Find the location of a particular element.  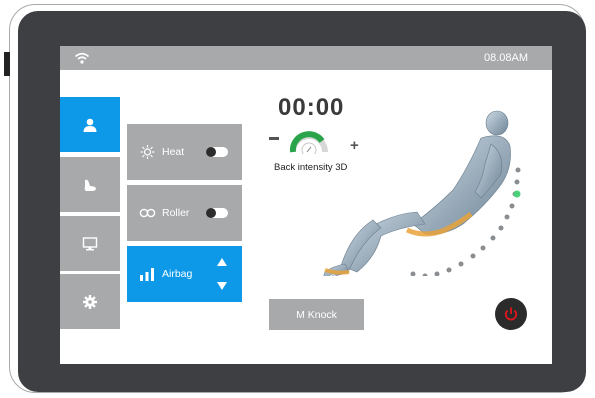

heat-control: Heat is located at coordinates (184, 152).